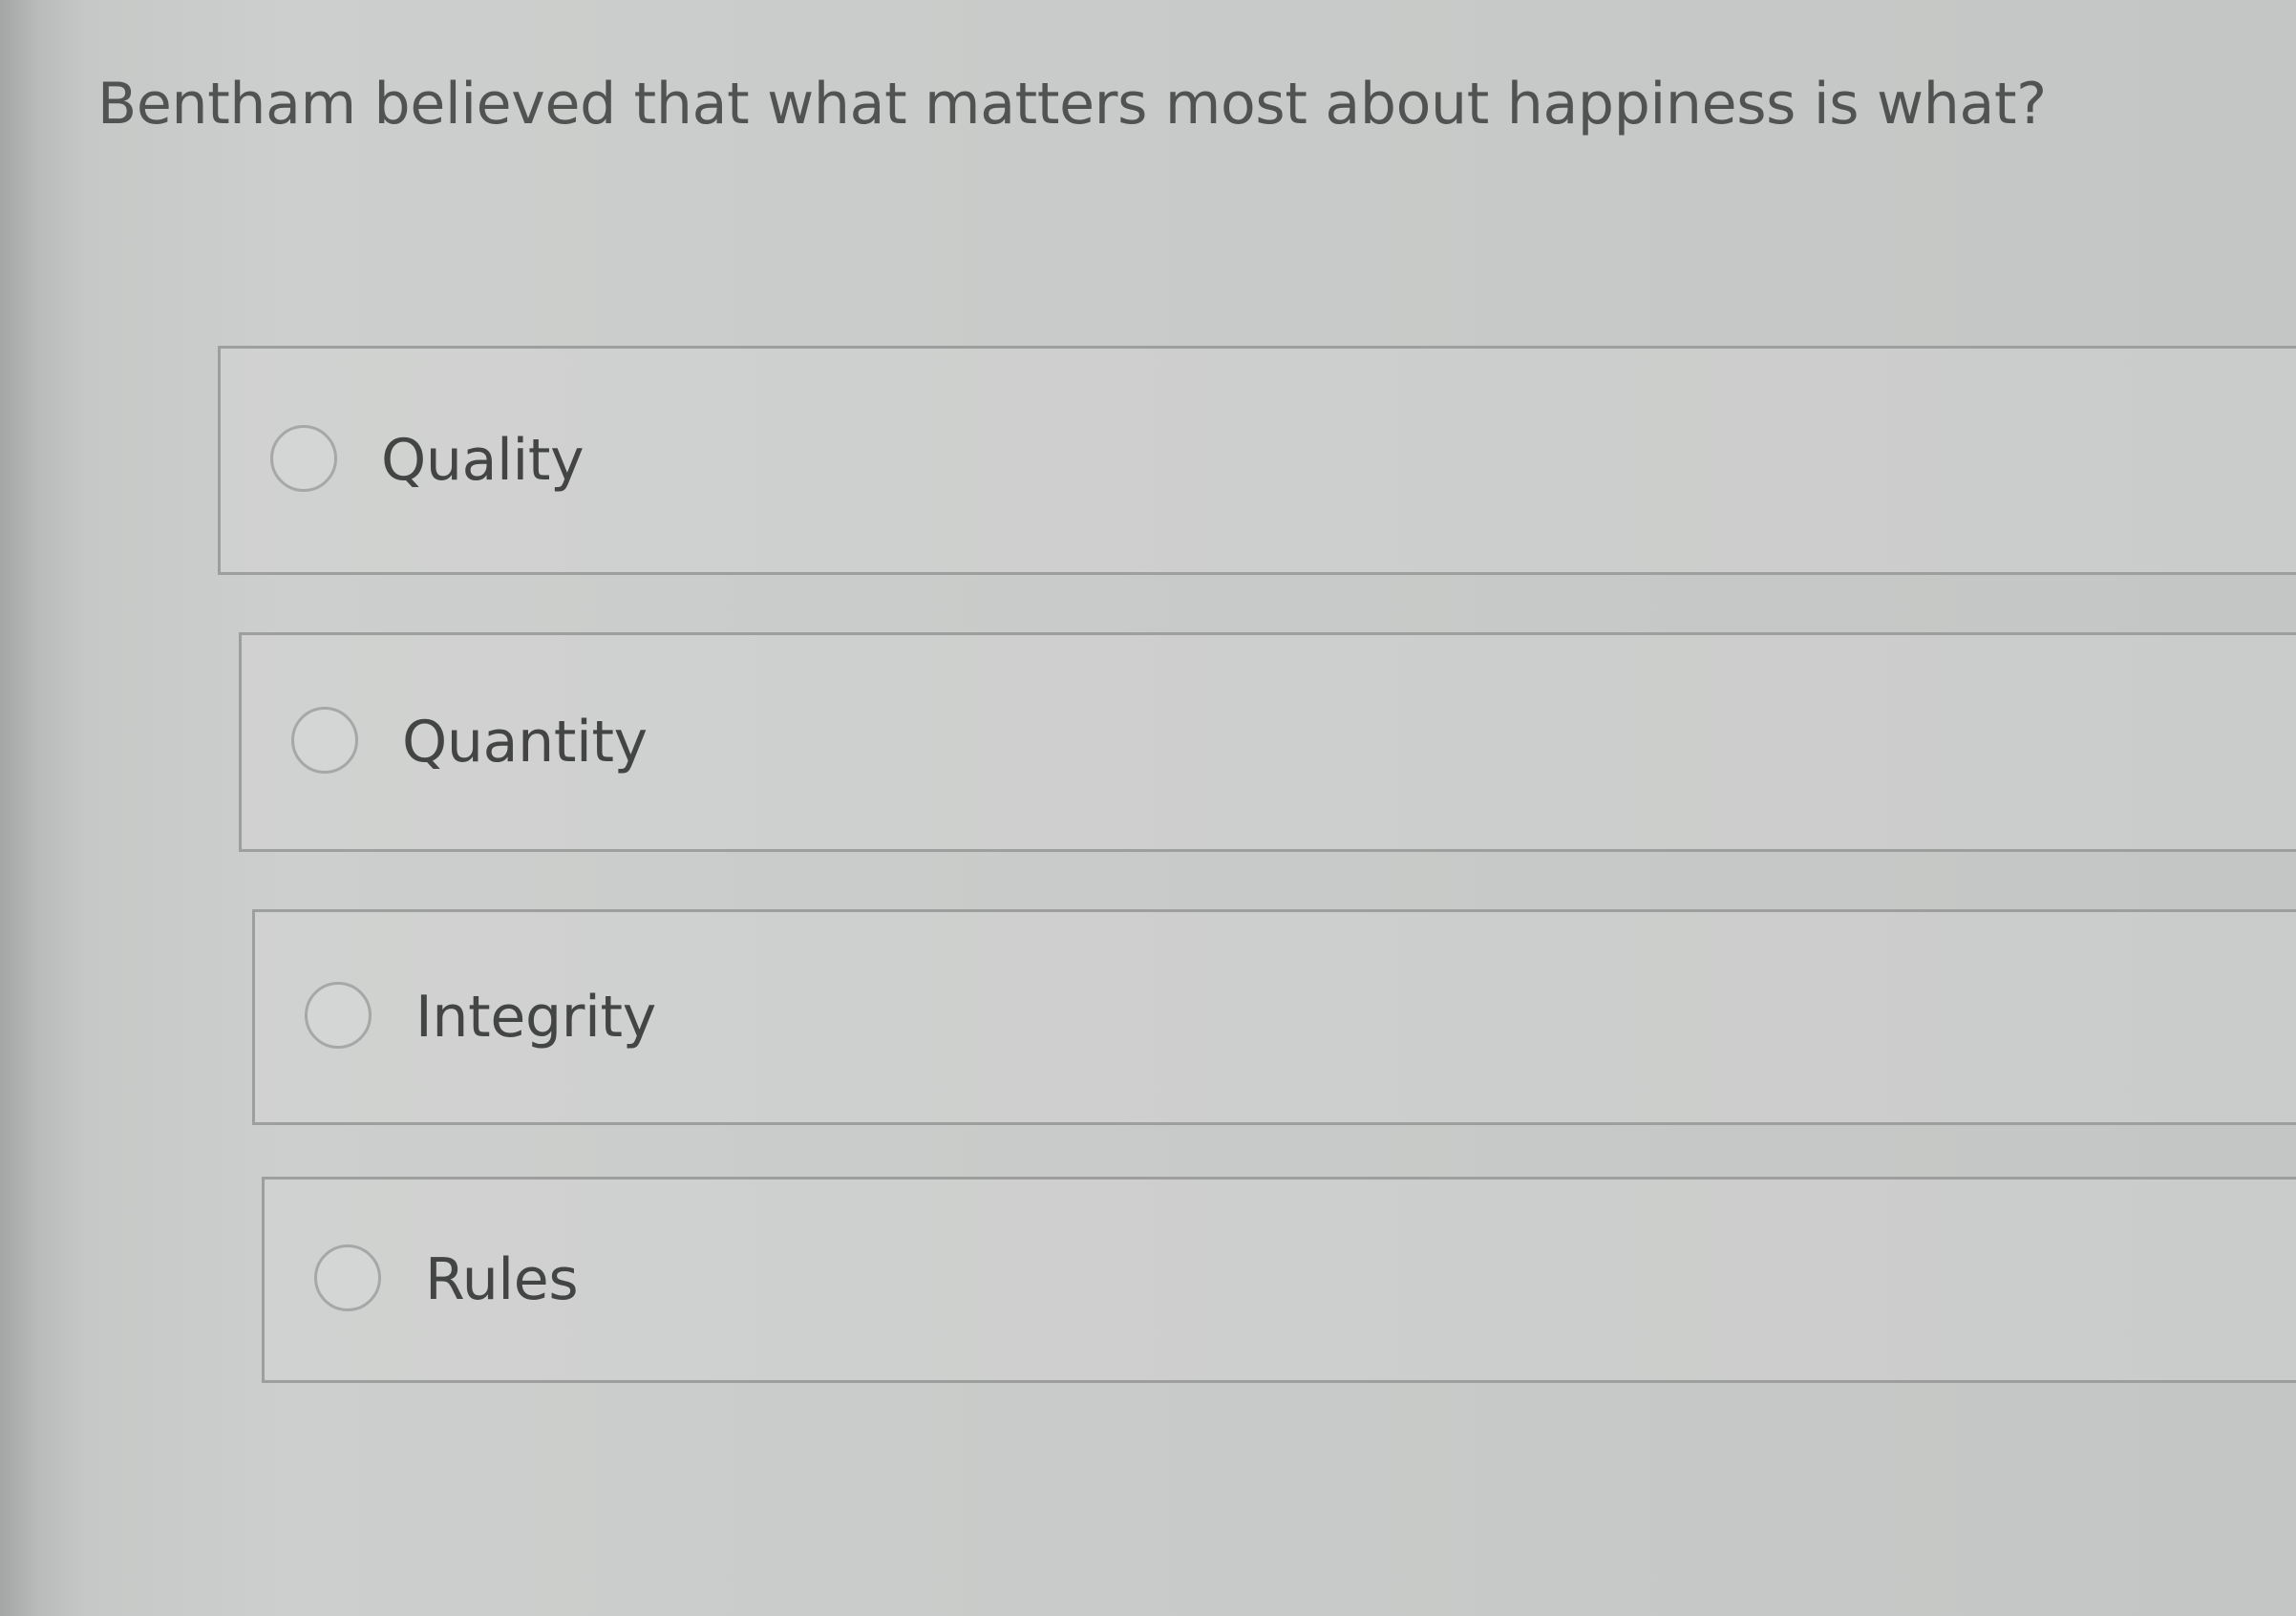 This screenshot has height=1616, width=2296. I want to click on answer-option-quantity: Quantity, so click(1267, 742).